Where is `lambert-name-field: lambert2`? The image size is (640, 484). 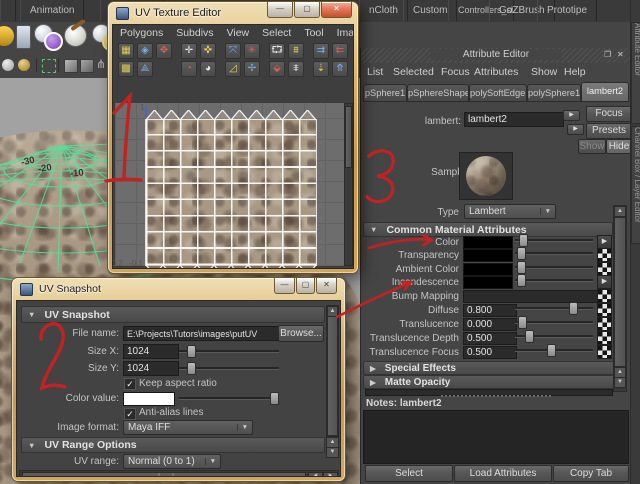
lambert-name-field: lambert2 is located at coordinates (514, 119).